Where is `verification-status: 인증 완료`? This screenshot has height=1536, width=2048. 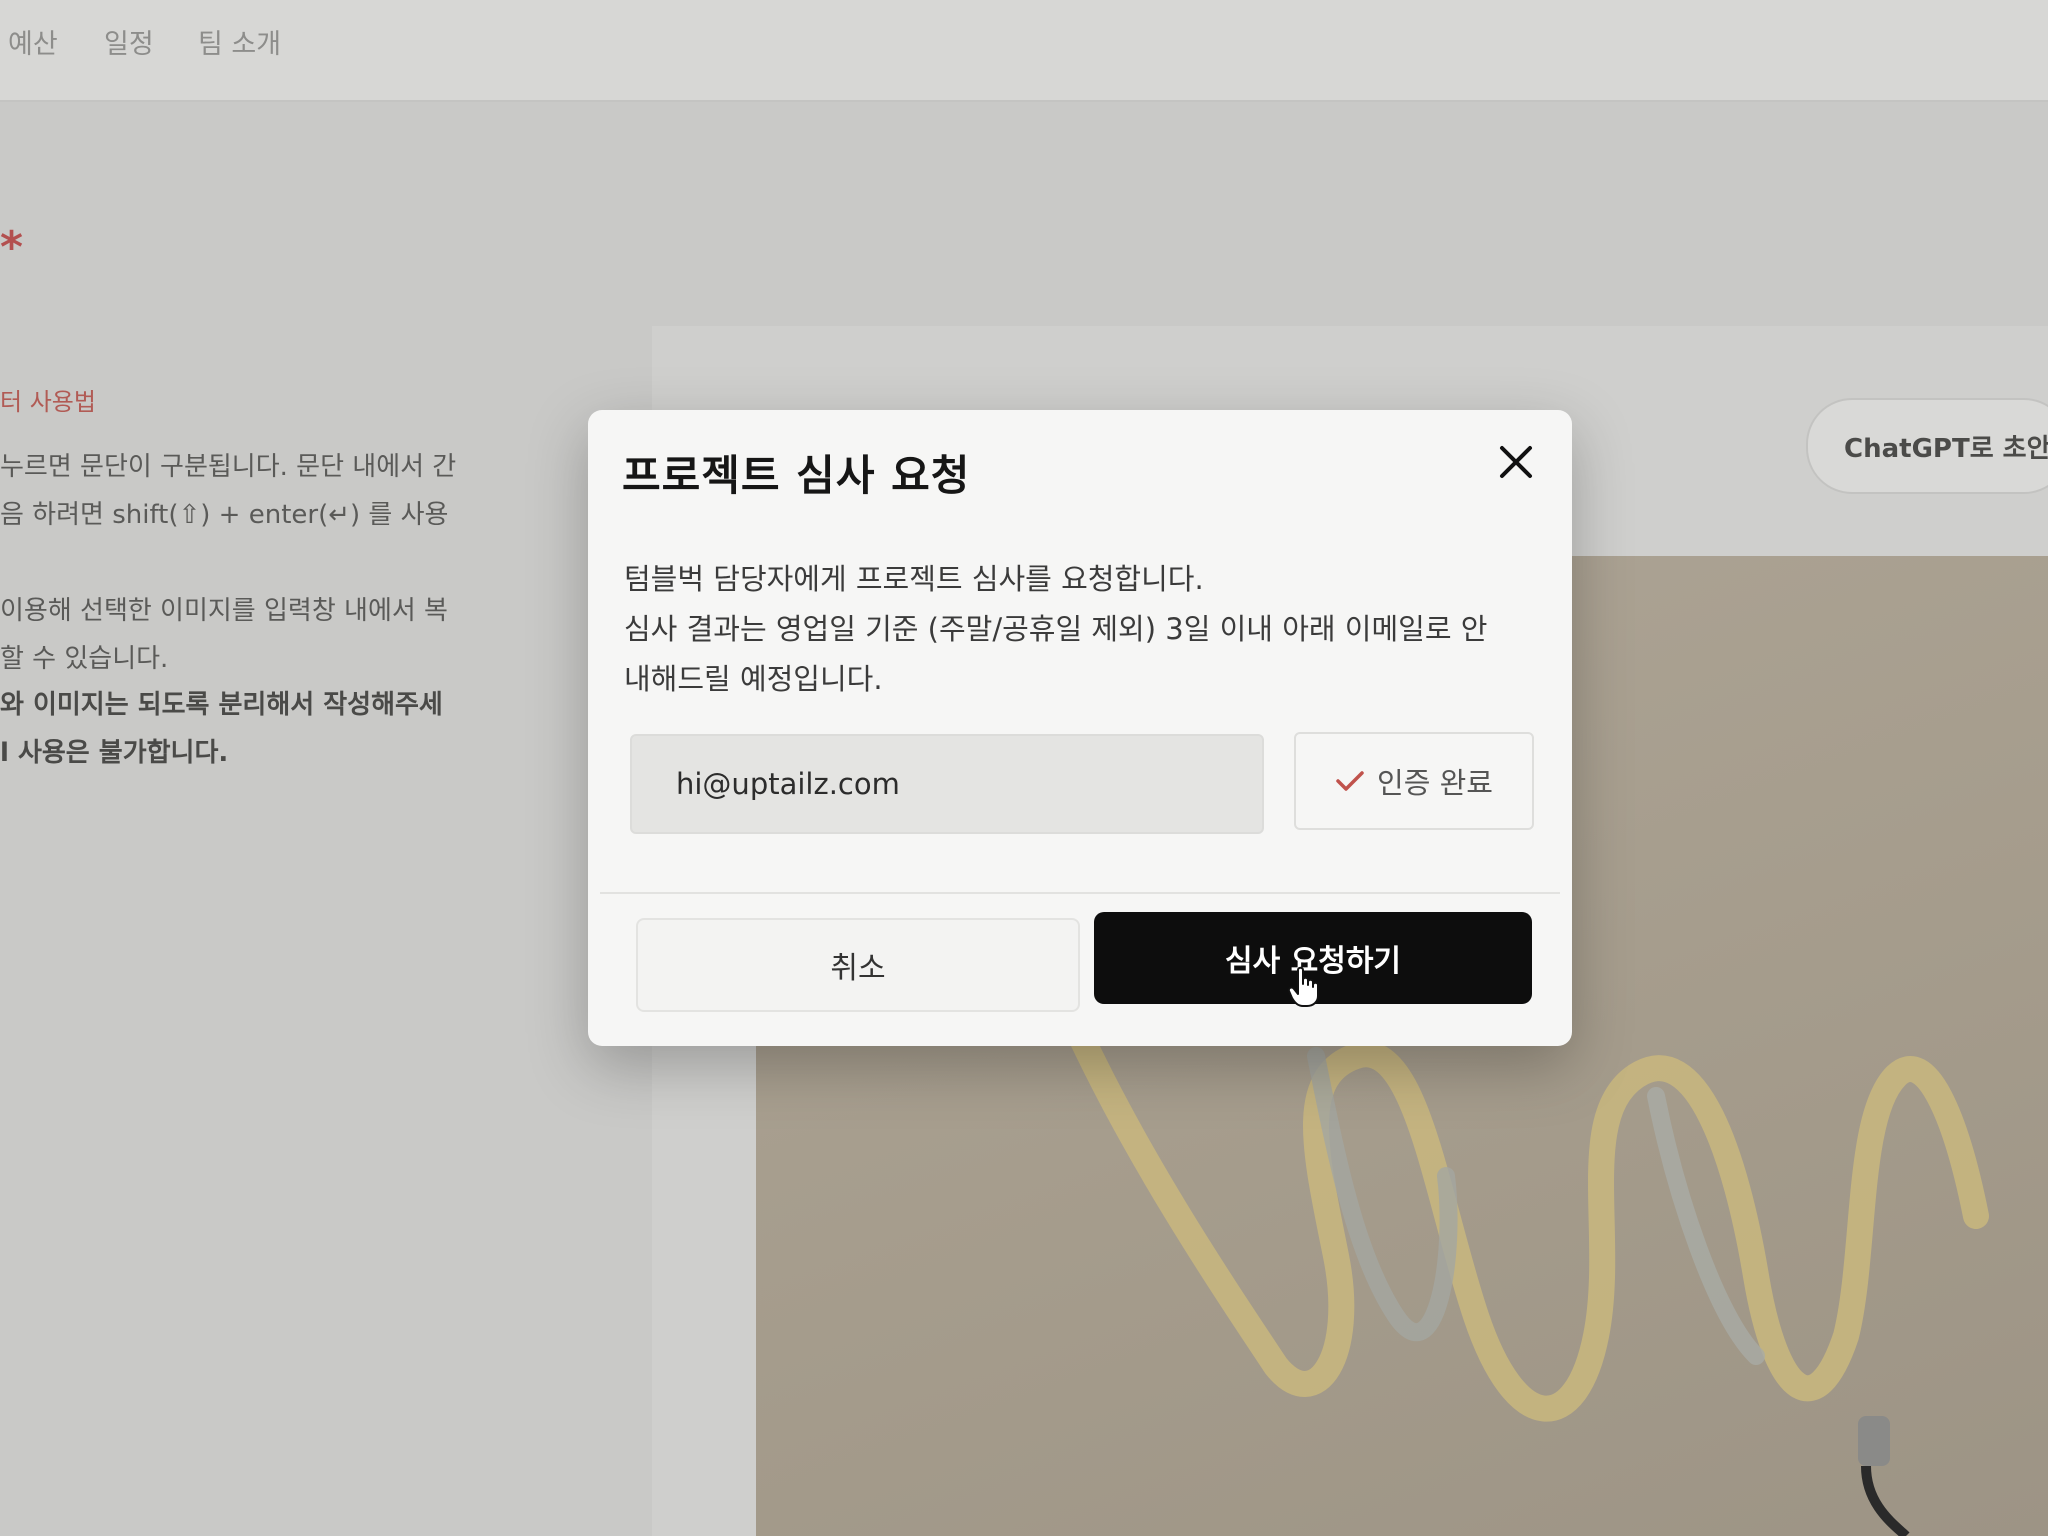
verification-status: 인증 완료 is located at coordinates (1414, 781).